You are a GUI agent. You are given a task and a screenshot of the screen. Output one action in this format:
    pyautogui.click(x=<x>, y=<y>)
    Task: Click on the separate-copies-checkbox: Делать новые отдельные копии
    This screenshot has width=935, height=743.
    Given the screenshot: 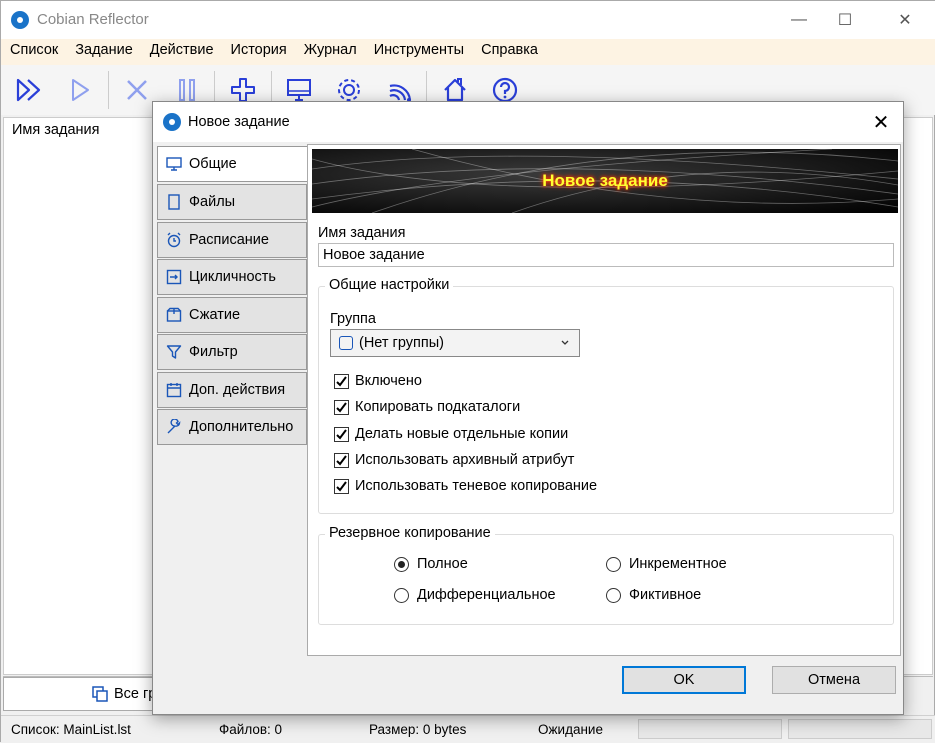 What is the action you would take?
    pyautogui.click(x=451, y=434)
    